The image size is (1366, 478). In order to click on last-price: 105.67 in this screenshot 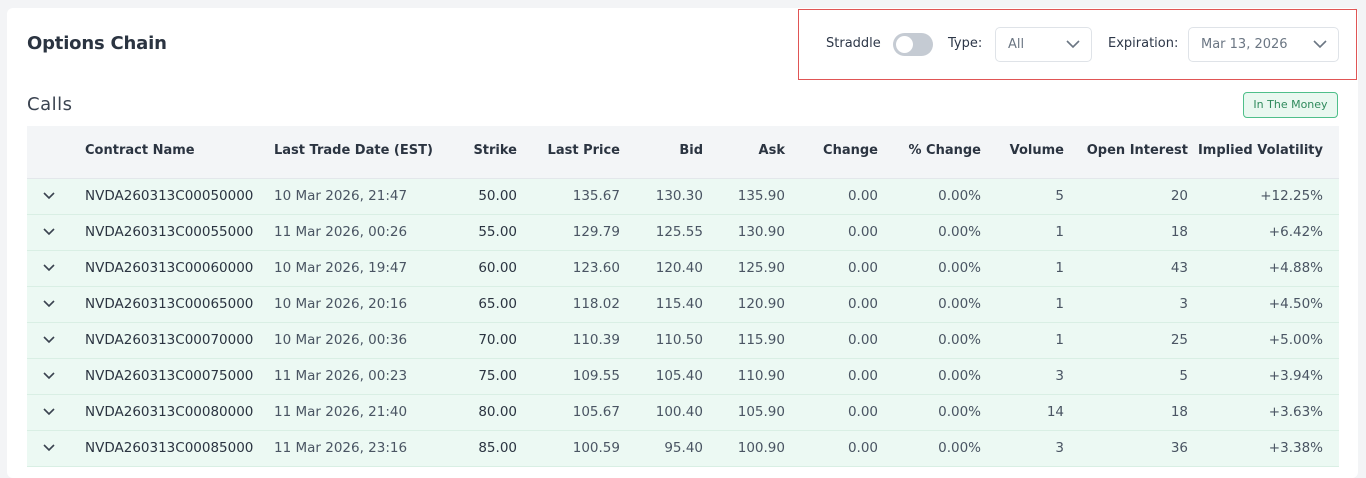, I will do `click(596, 412)`.